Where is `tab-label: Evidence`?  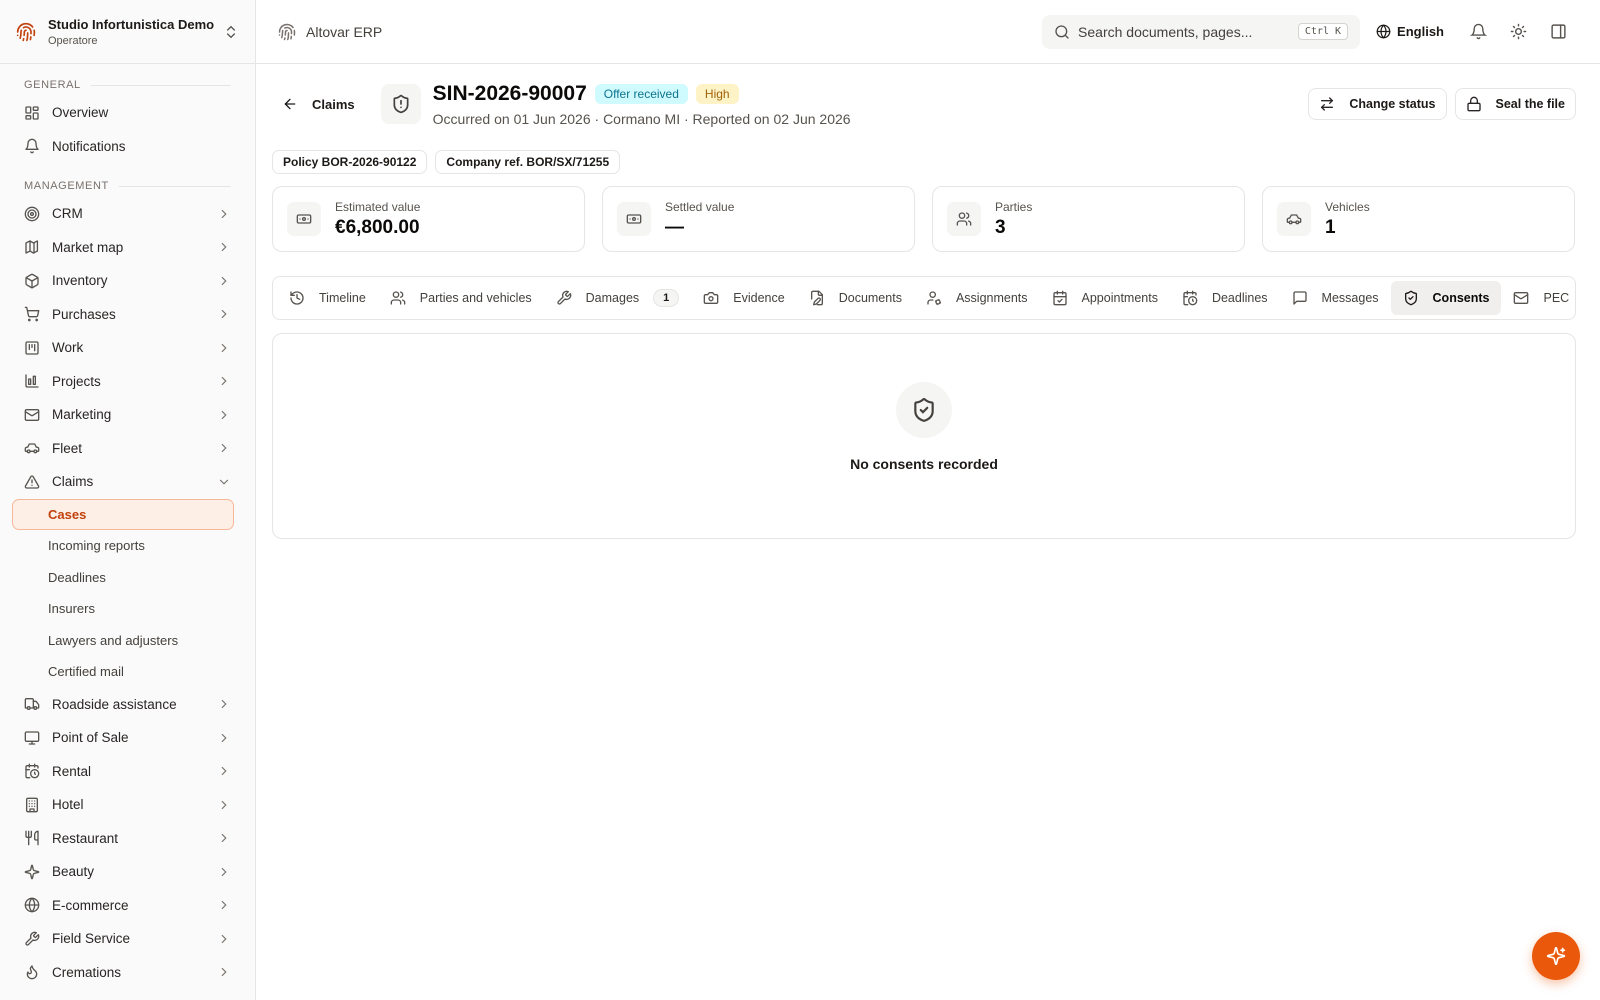 tab-label: Evidence is located at coordinates (759, 298).